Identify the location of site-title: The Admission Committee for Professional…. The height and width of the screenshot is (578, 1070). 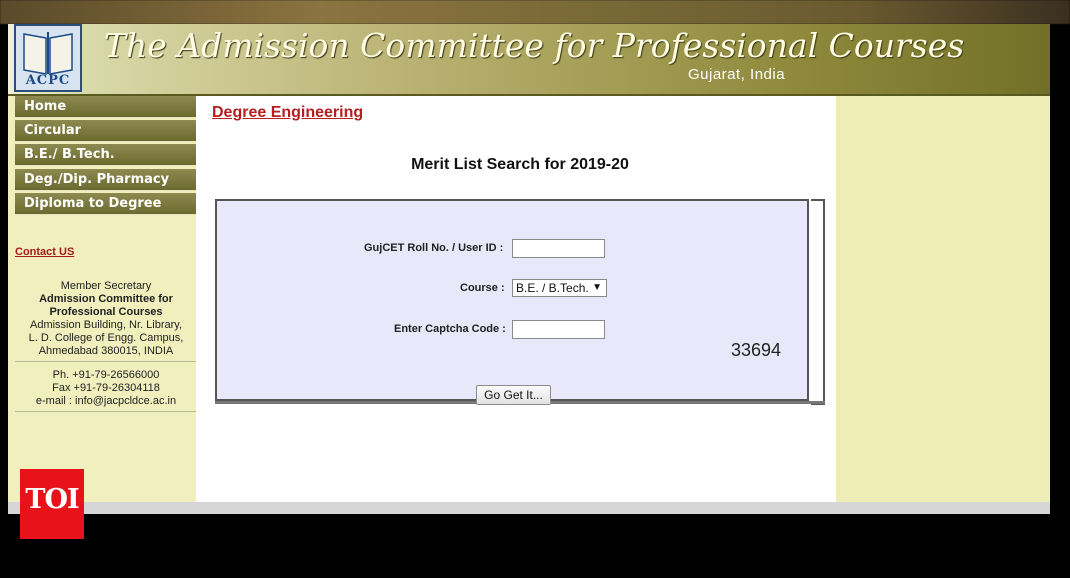
(534, 45).